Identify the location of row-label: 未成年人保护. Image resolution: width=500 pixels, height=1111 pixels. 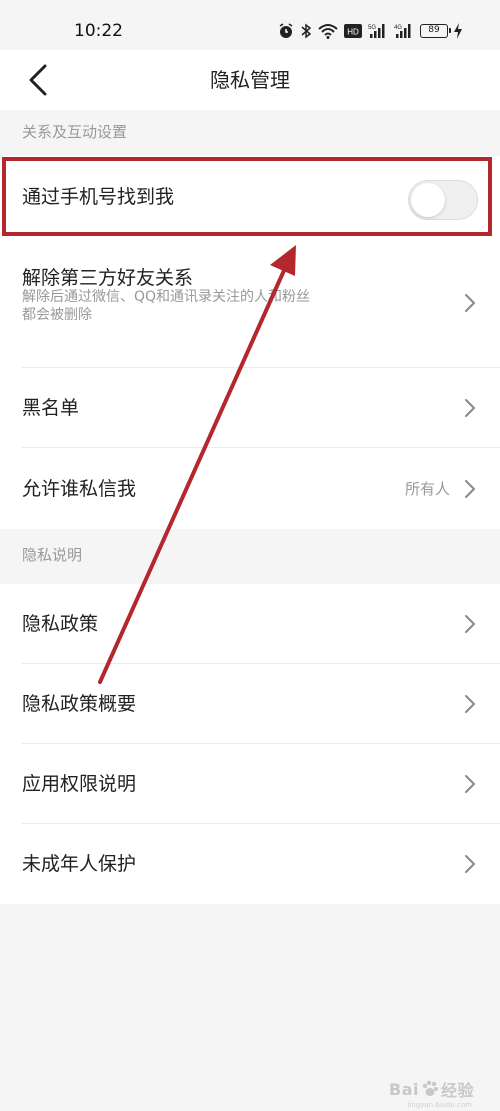
(79, 864).